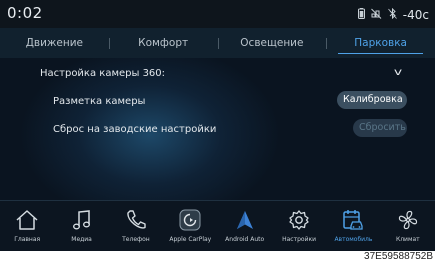 The height and width of the screenshot is (264, 435). I want to click on calibrate-button: Калибровка, so click(372, 100).